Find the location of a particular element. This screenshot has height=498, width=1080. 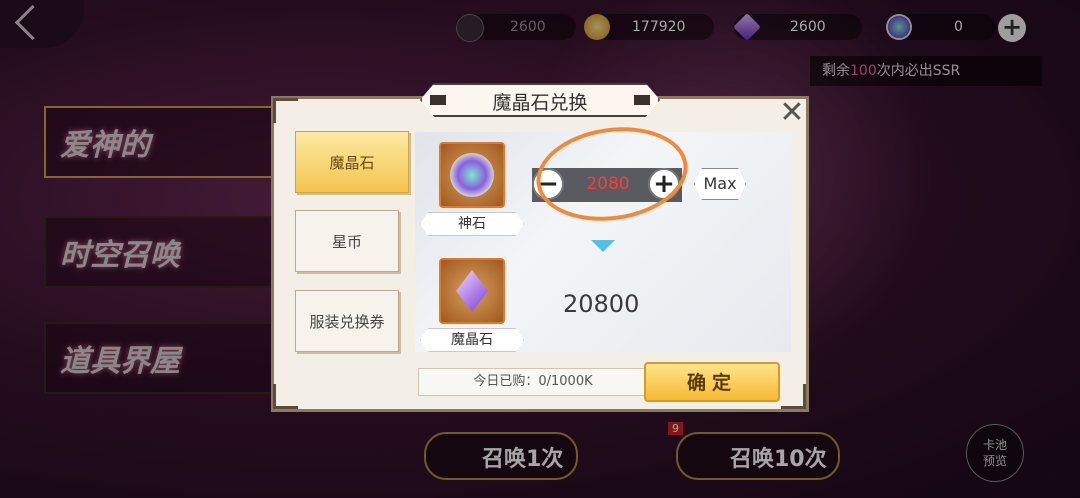

source-item-label: 神石 is located at coordinates (472, 224).